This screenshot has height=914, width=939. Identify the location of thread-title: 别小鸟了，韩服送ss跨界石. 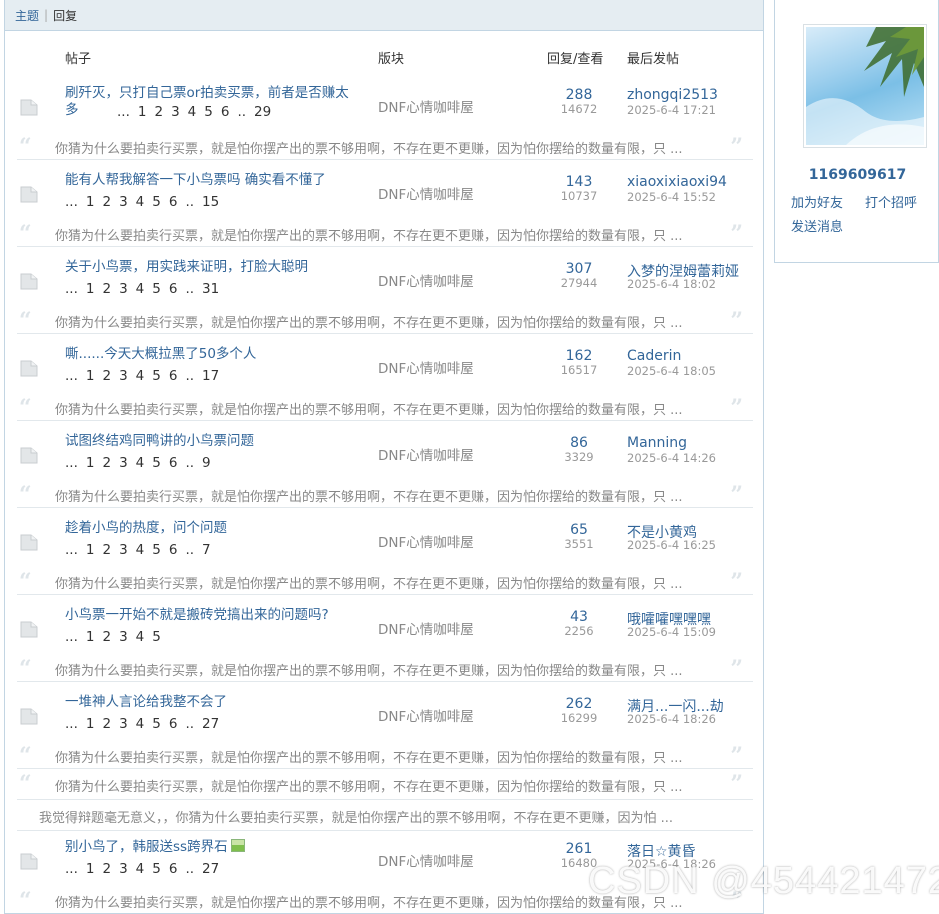
(210, 847).